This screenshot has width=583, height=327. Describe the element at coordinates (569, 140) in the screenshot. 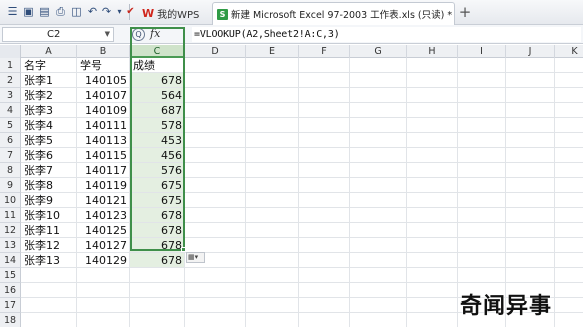

I see `cell-k6` at that location.